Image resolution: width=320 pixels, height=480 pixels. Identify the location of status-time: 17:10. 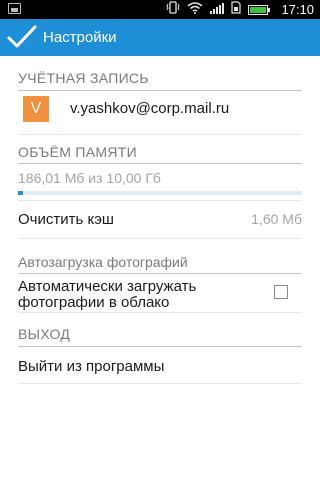
(297, 9).